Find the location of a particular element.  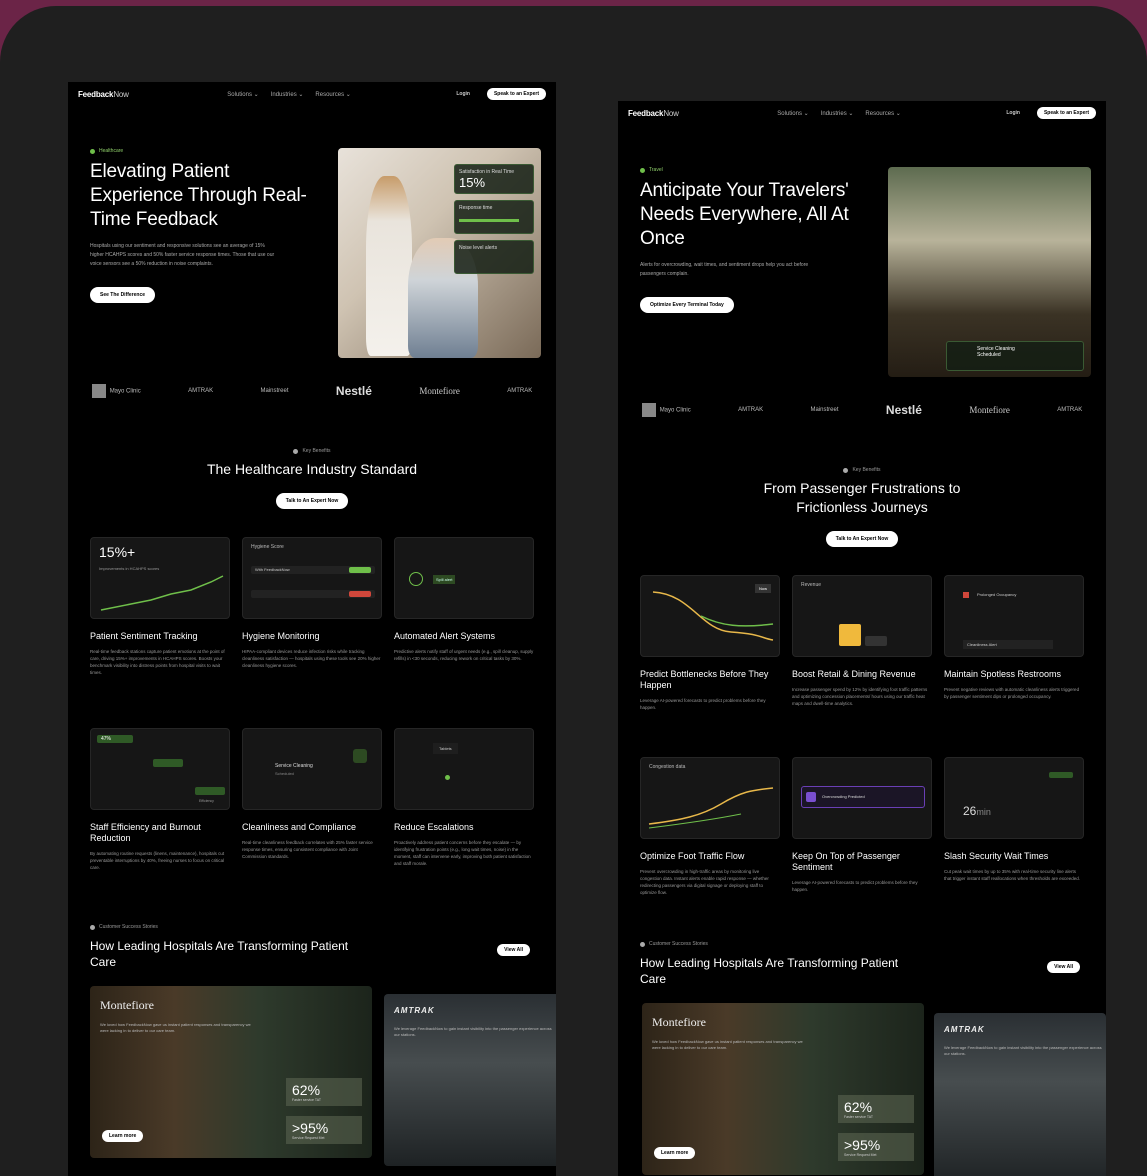

revenue-bar is located at coordinates (850, 635).